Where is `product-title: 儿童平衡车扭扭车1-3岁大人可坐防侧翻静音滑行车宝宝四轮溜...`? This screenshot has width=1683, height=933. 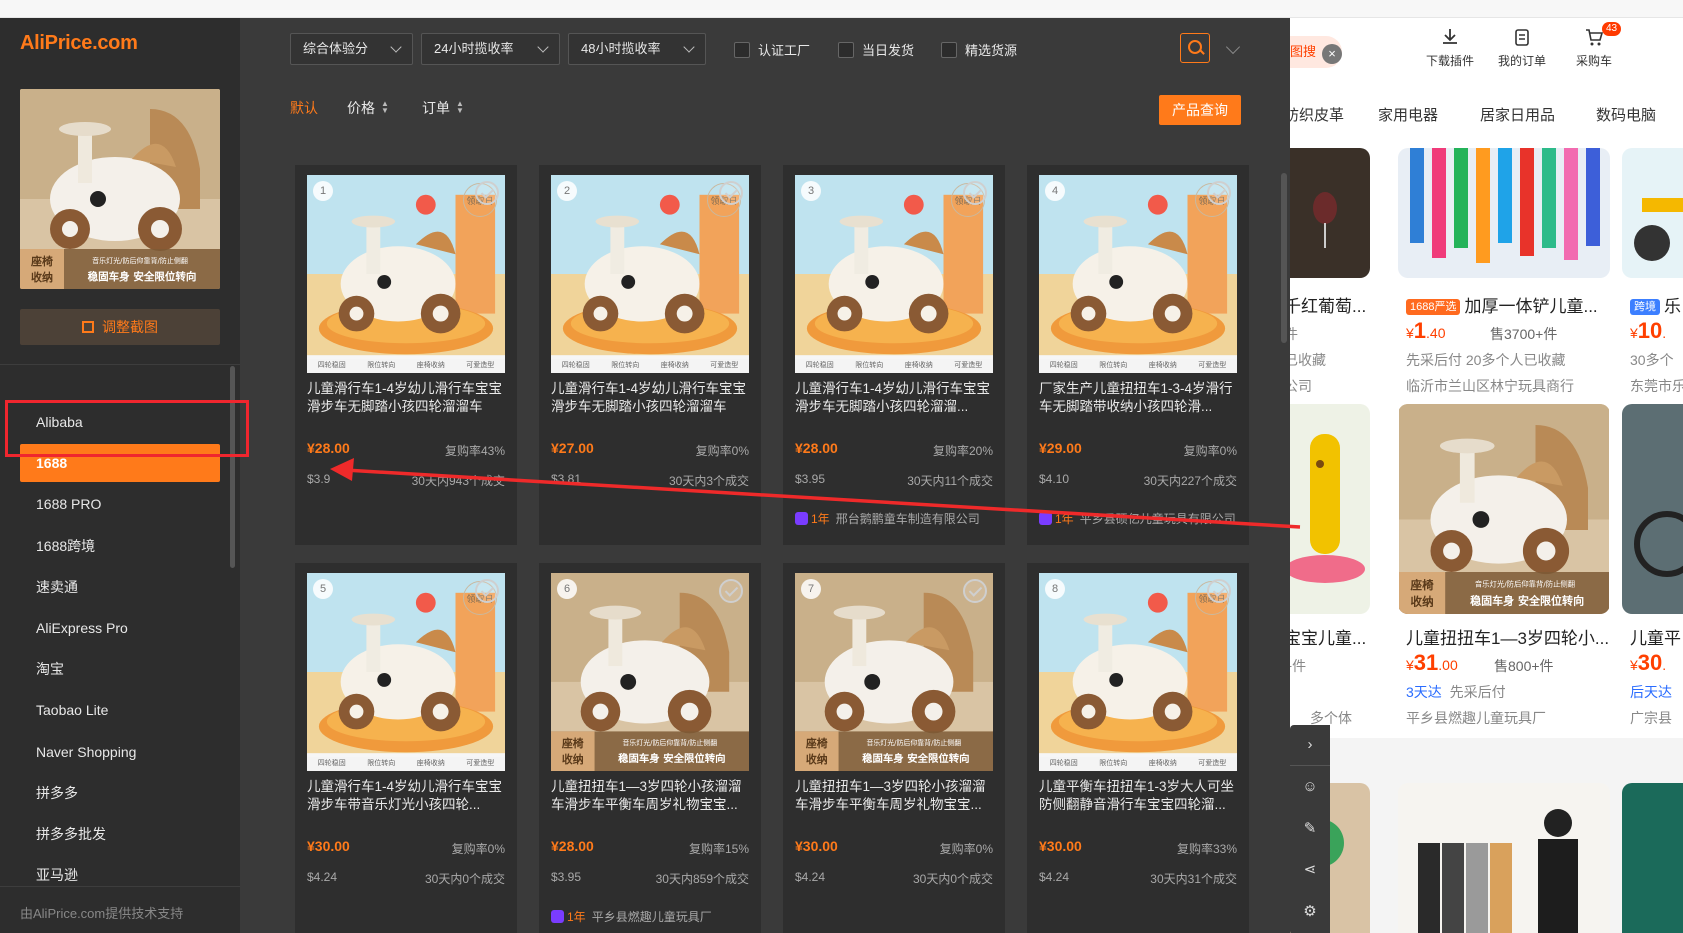 product-title: 儿童平衡车扭扭车1-3岁大人可坐防侧翻静音滑行车宝宝四轮溜... is located at coordinates (1138, 796).